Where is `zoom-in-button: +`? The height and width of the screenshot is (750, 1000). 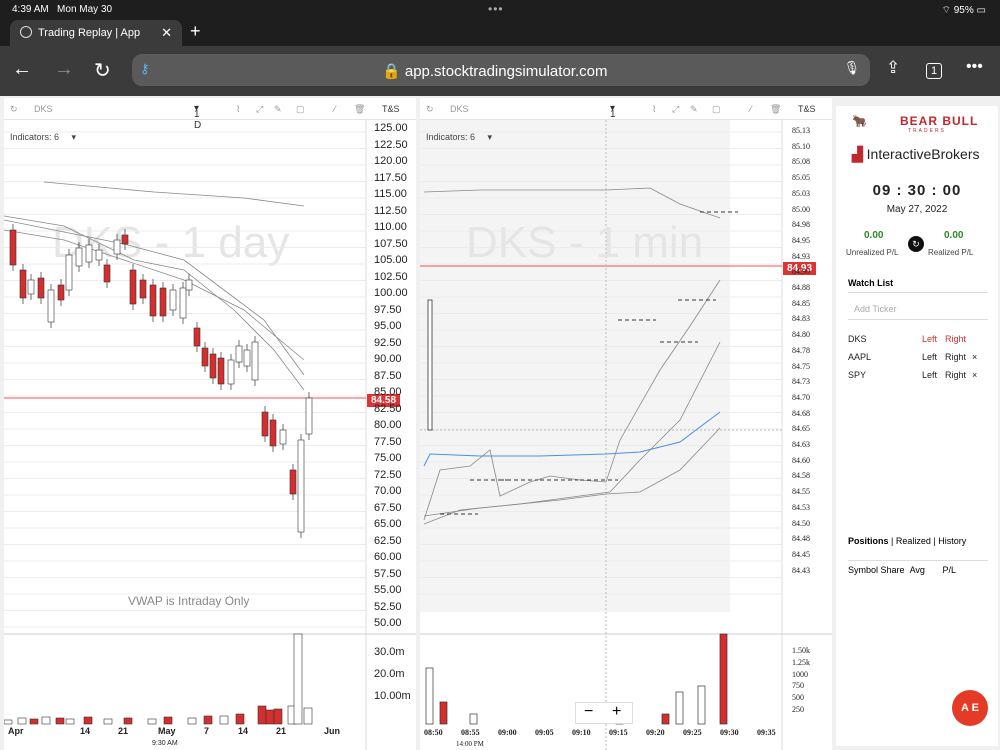 zoom-in-button: + is located at coordinates (616, 712).